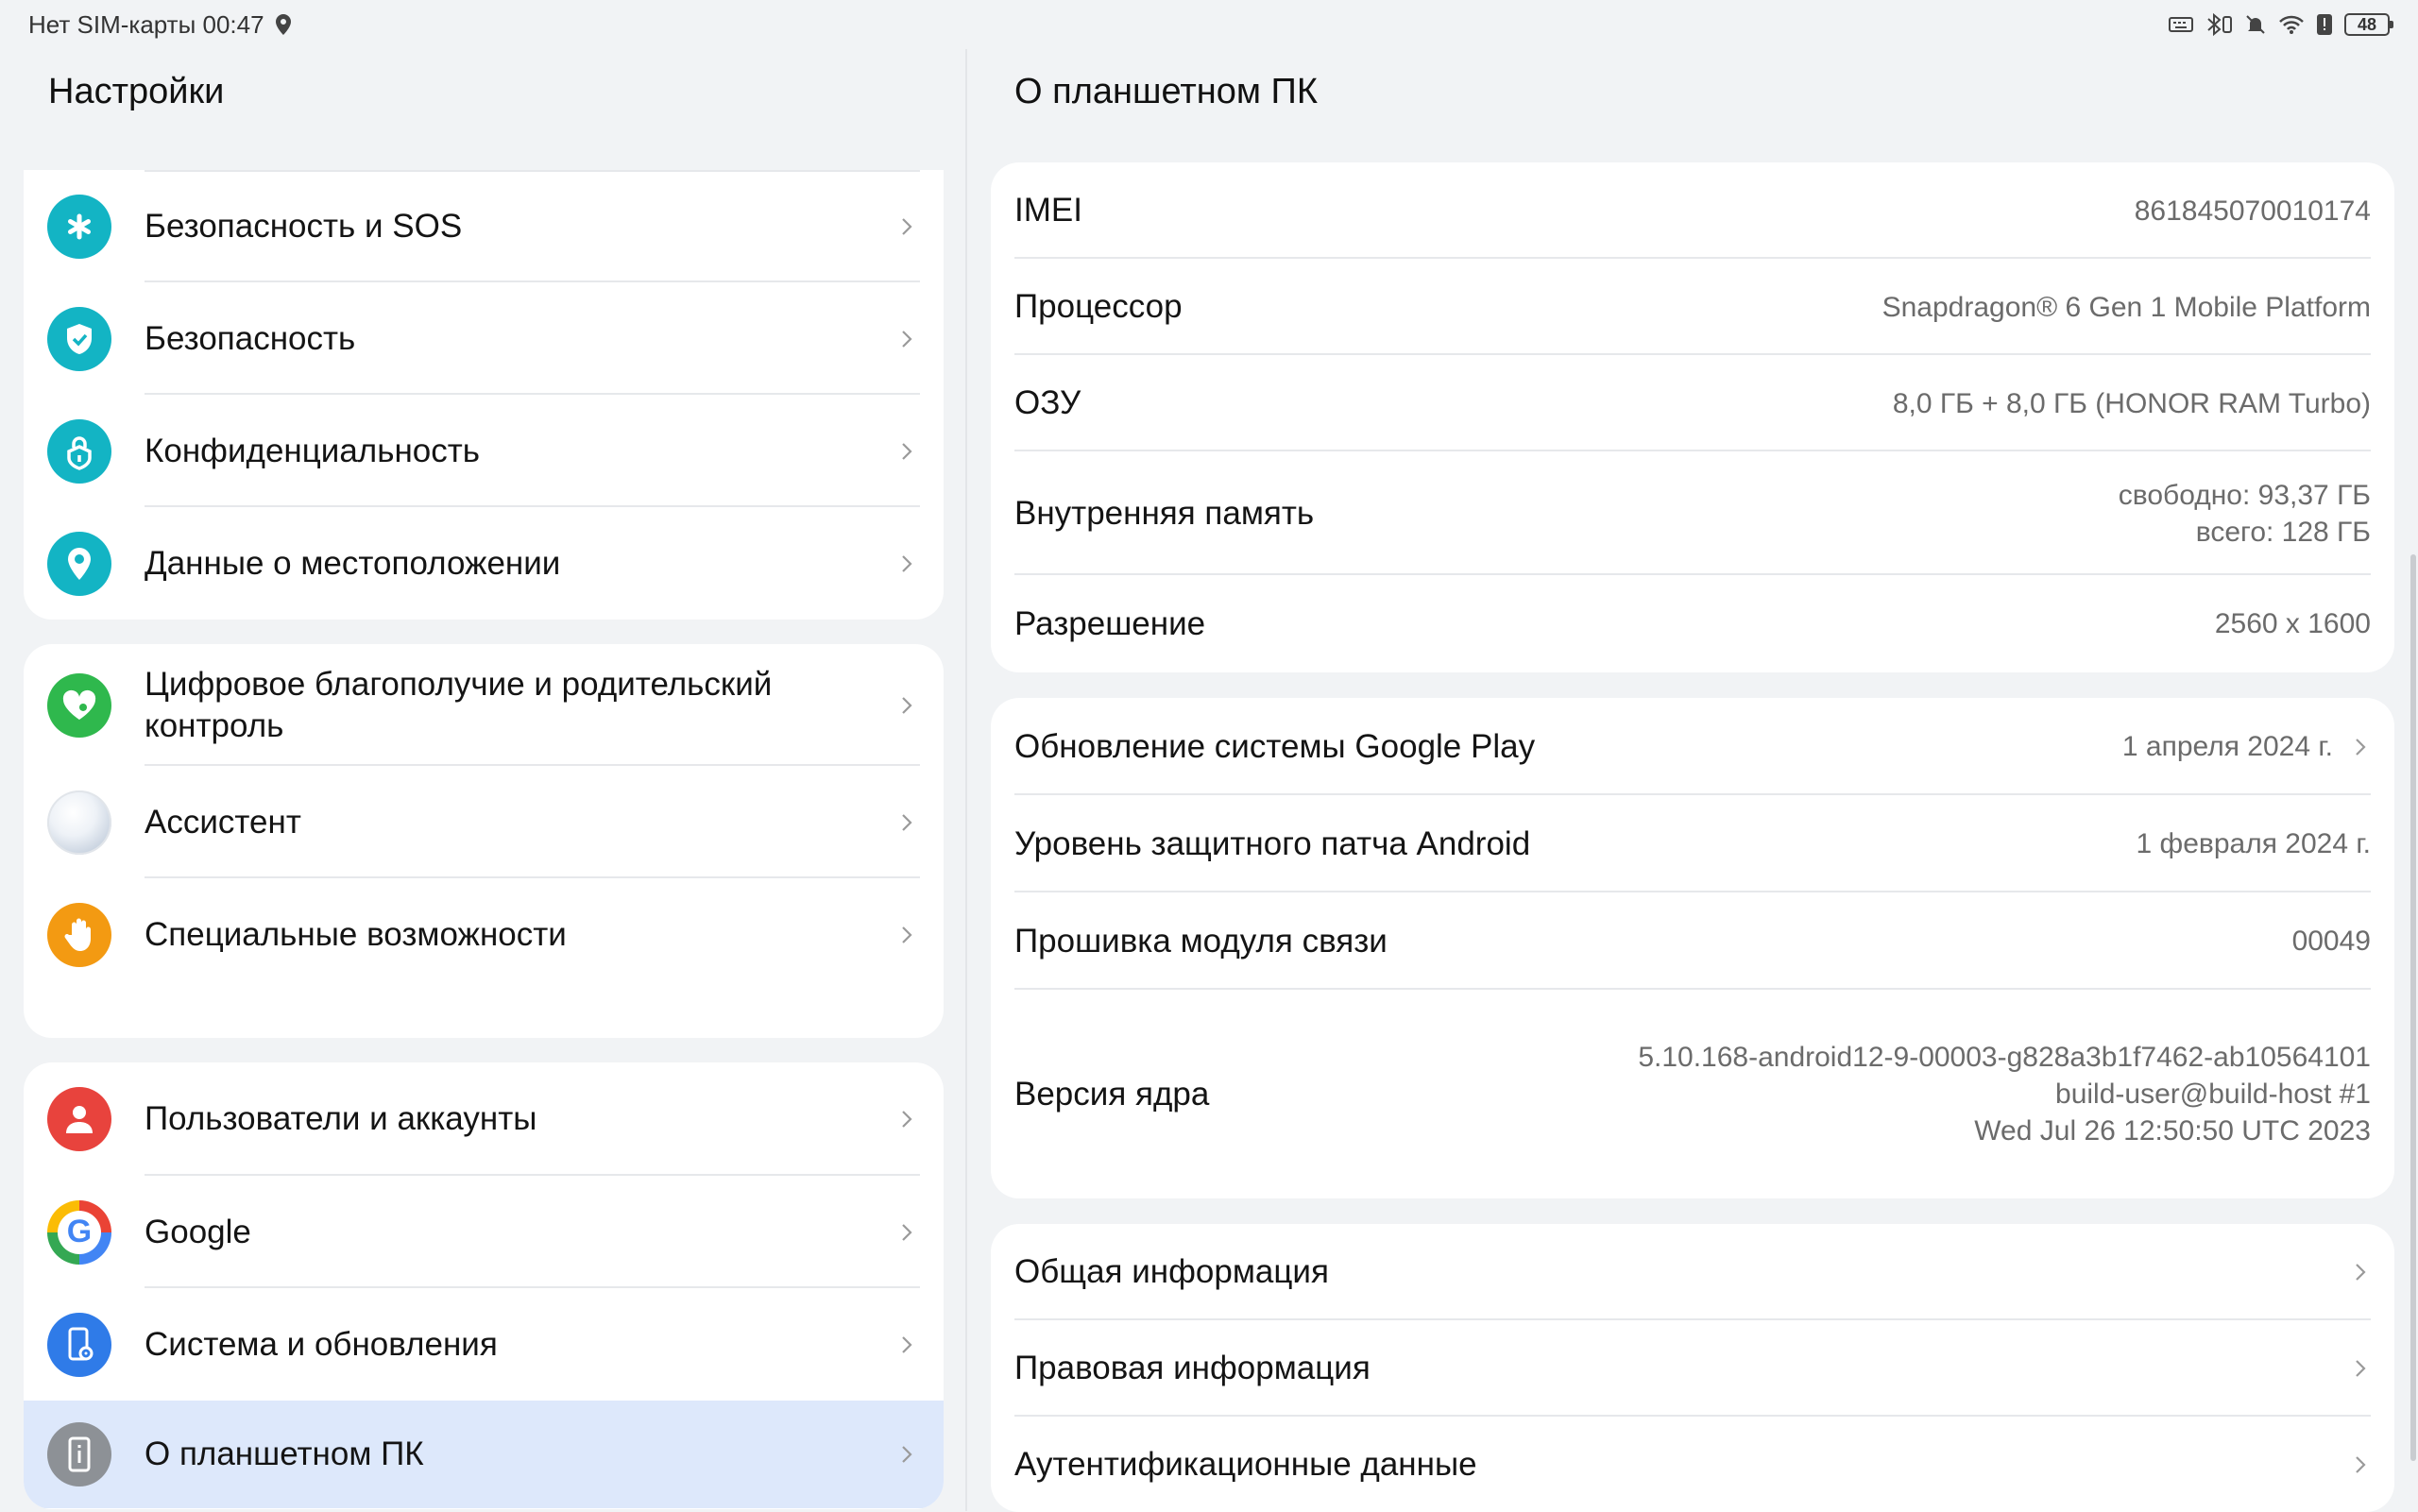  What do you see at coordinates (1209, 25) in the screenshot?
I see `status-bar: Нет SIM-карты 00:47 48` at bounding box center [1209, 25].